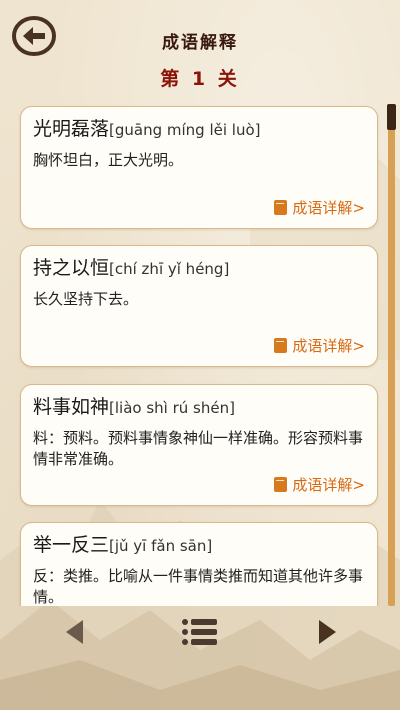  Describe the element at coordinates (185, 130) in the screenshot. I see `idiom-pinyin: [guāng míng lěi luò]` at that location.